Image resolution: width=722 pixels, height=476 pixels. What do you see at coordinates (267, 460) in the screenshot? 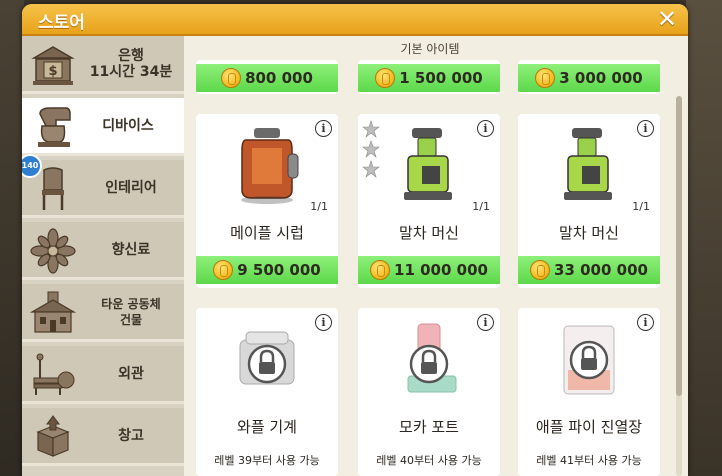
I see `unlock-requirement: 레벨 39부터 사용 가능` at bounding box center [267, 460].